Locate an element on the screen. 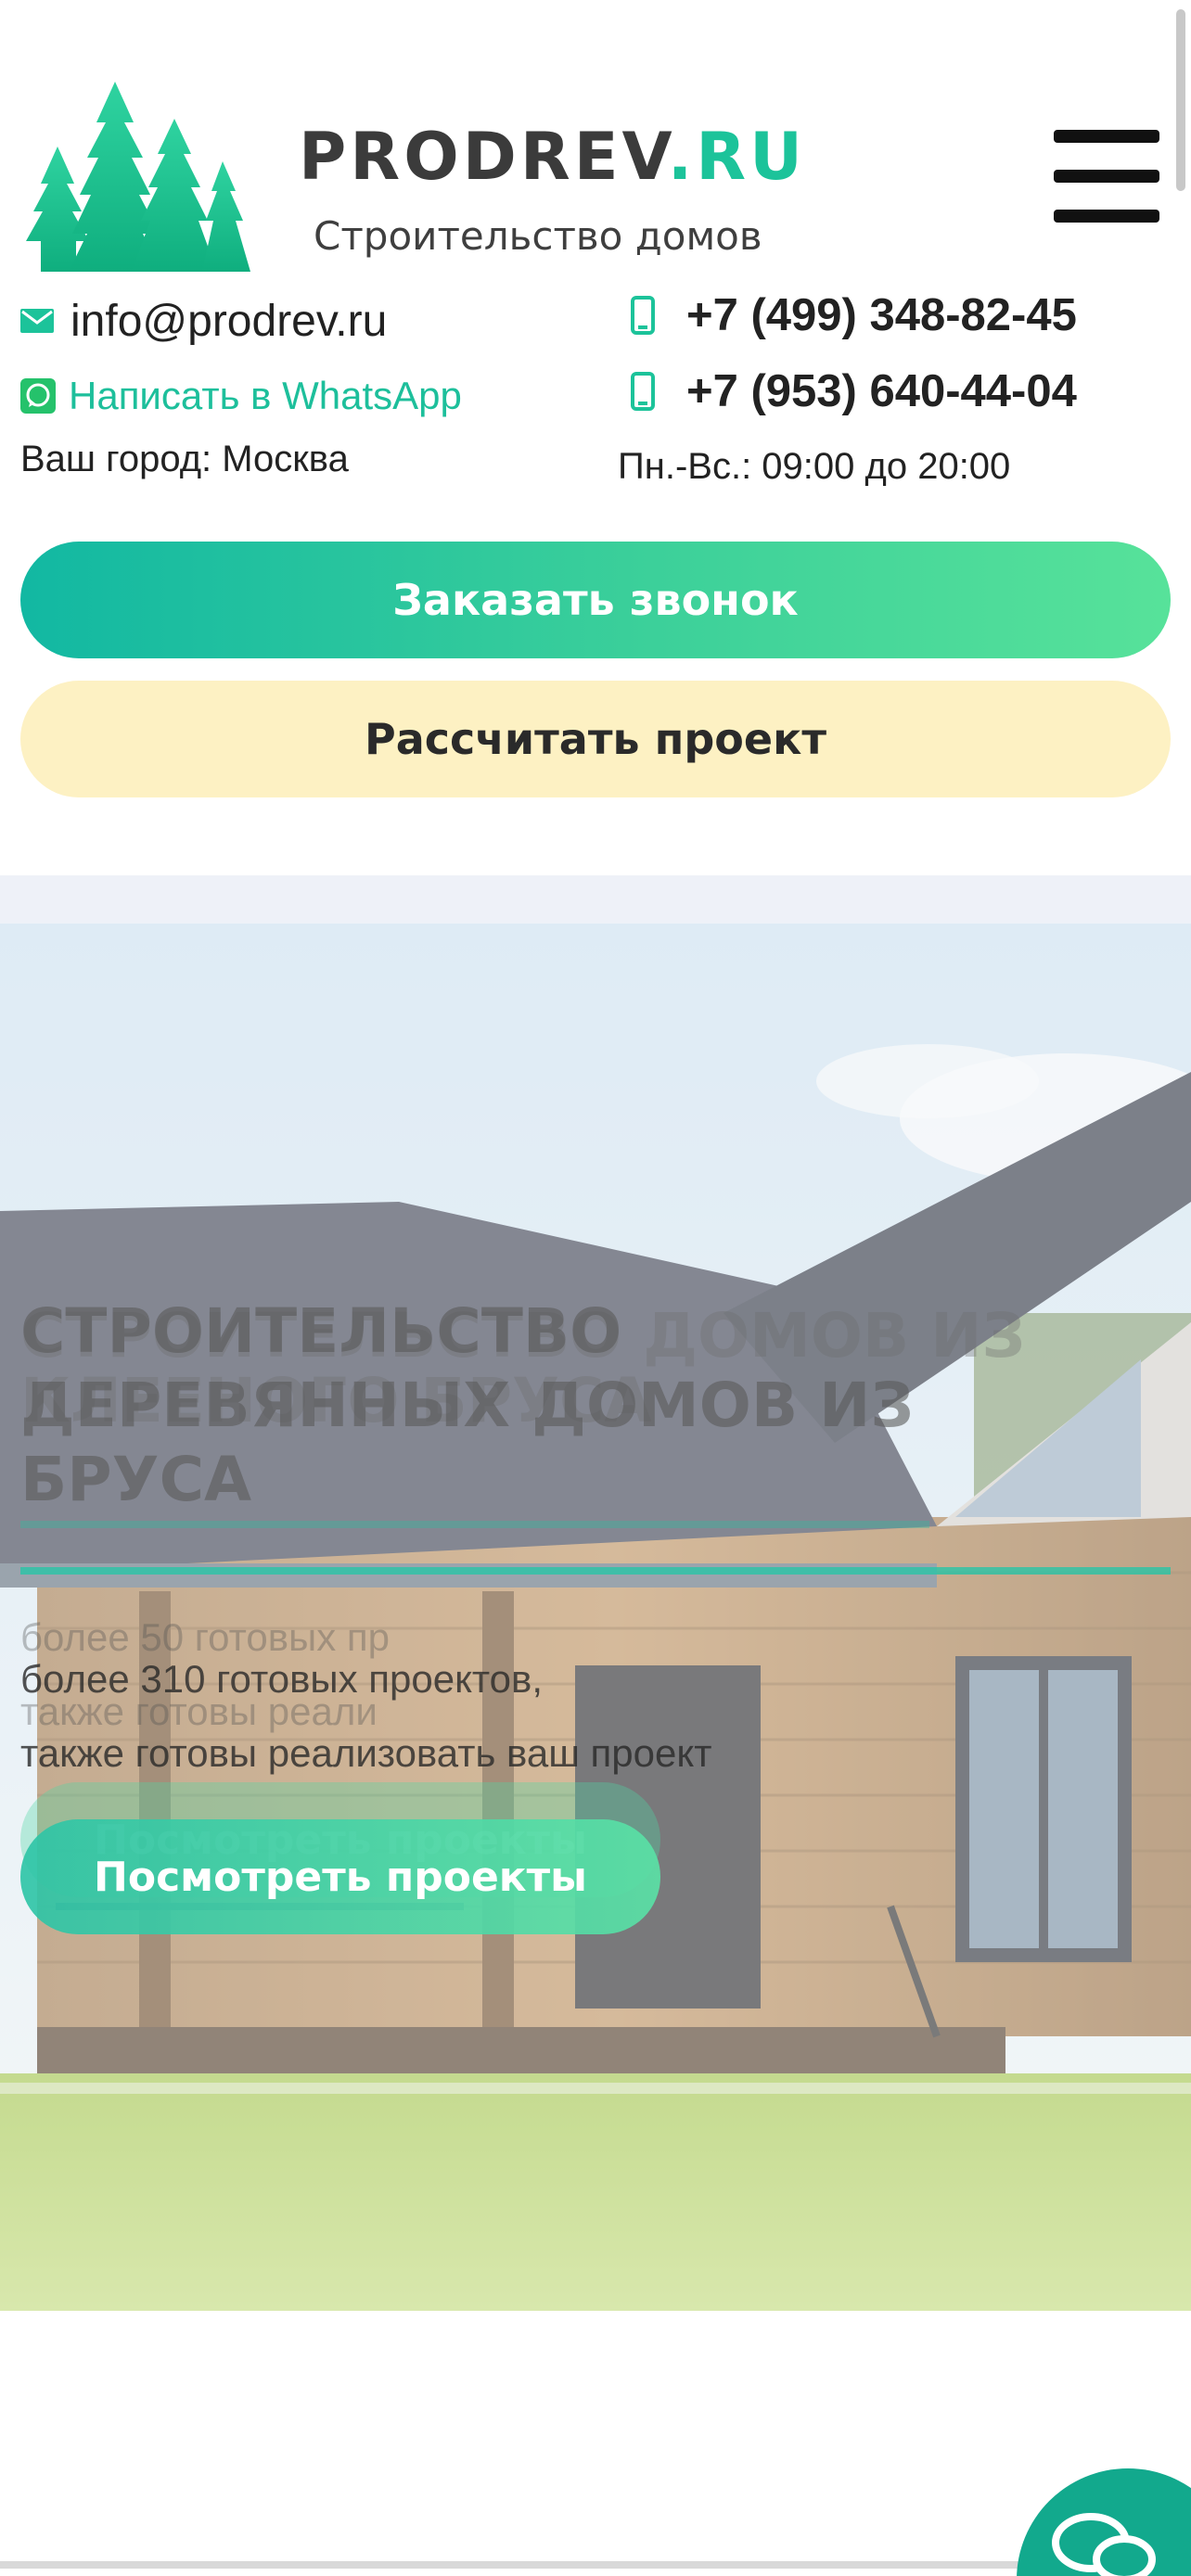  whatsapp-link: Написать в WhatsApp is located at coordinates (241, 396).